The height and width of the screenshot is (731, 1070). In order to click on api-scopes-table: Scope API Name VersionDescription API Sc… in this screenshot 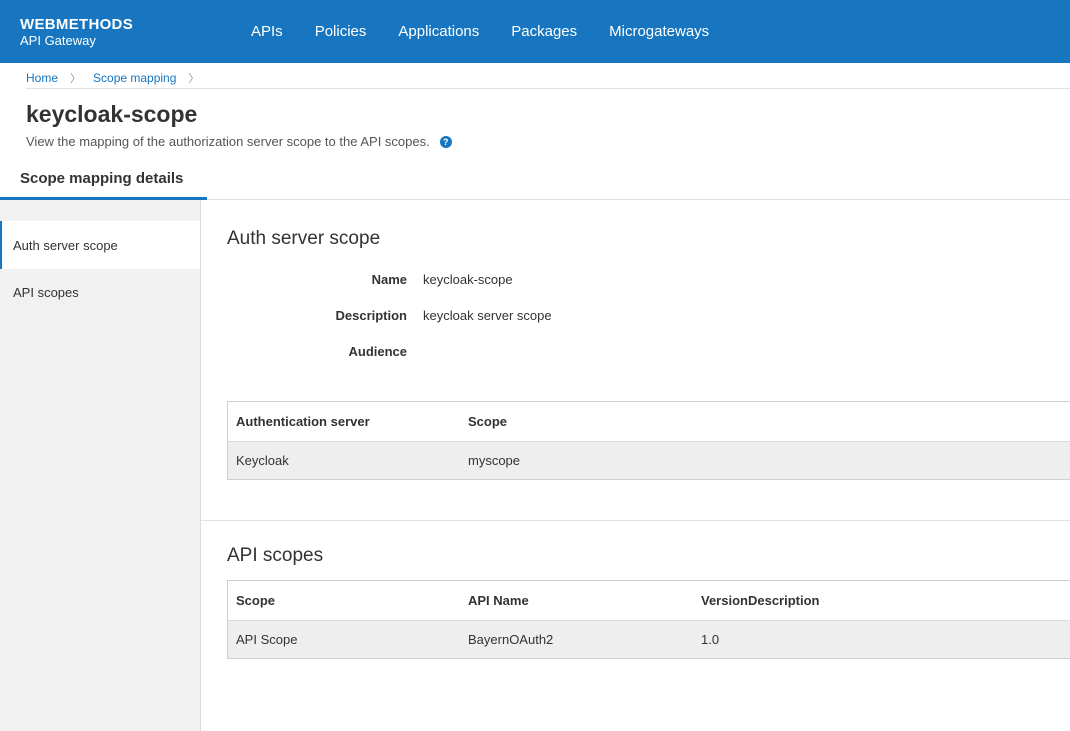, I will do `click(648, 619)`.